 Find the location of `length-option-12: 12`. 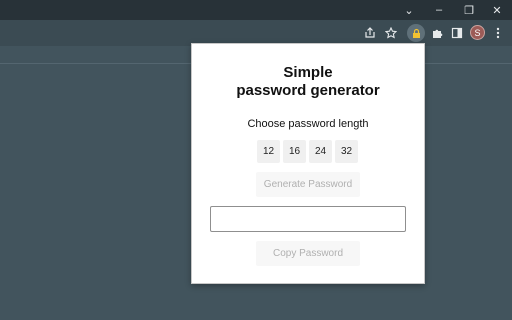

length-option-12: 12 is located at coordinates (268, 151).